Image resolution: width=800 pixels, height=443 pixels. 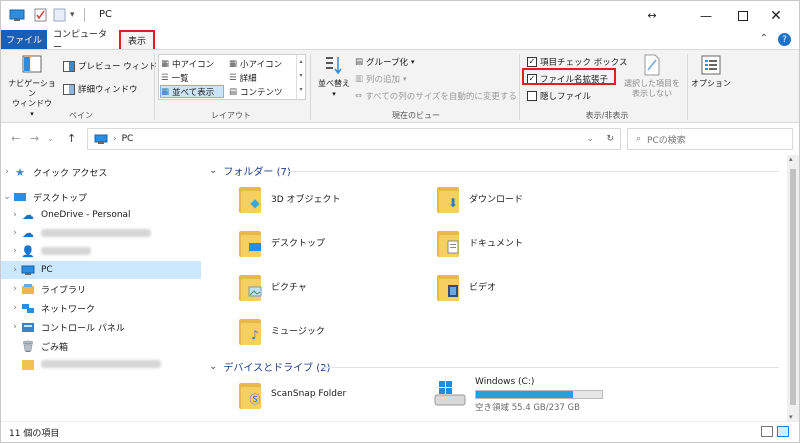 I want to click on item-checkboxes-checkbox: ✓, so click(x=532, y=62).